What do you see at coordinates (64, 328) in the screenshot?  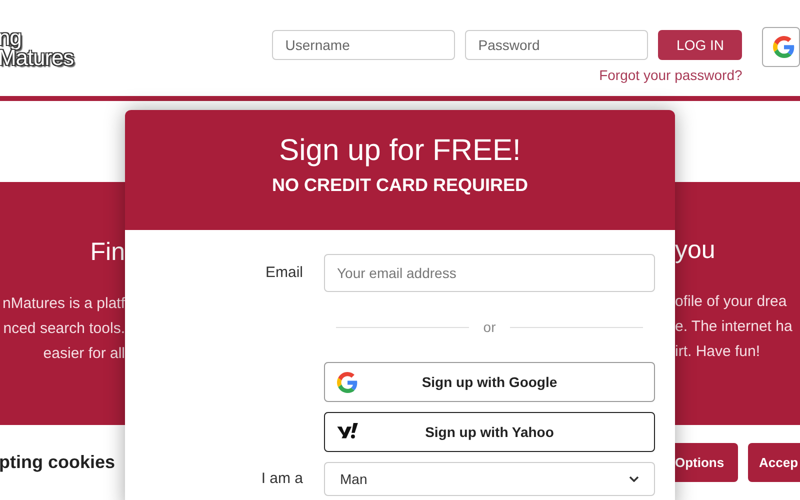 I see `intro-text: nced search tools.` at bounding box center [64, 328].